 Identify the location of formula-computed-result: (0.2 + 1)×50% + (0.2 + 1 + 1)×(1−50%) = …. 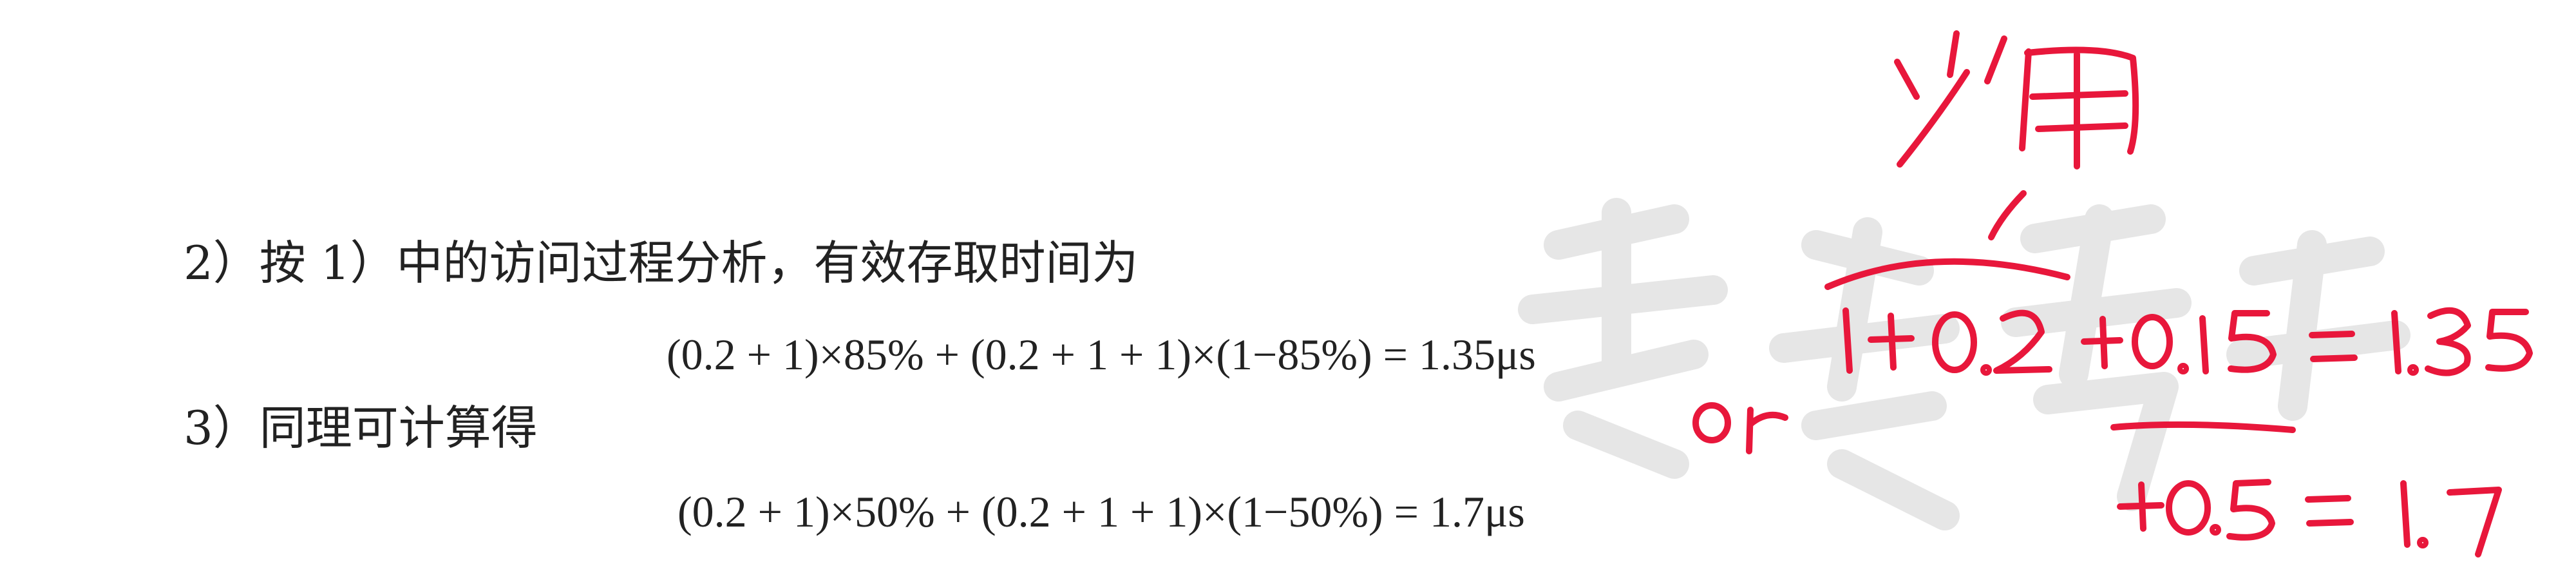
(1101, 511).